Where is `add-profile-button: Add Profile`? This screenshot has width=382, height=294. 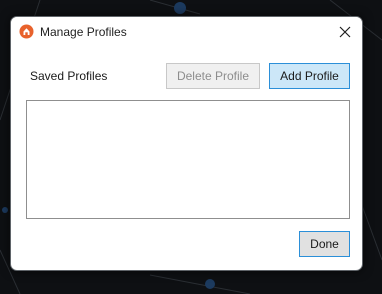
add-profile-button: Add Profile is located at coordinates (309, 76).